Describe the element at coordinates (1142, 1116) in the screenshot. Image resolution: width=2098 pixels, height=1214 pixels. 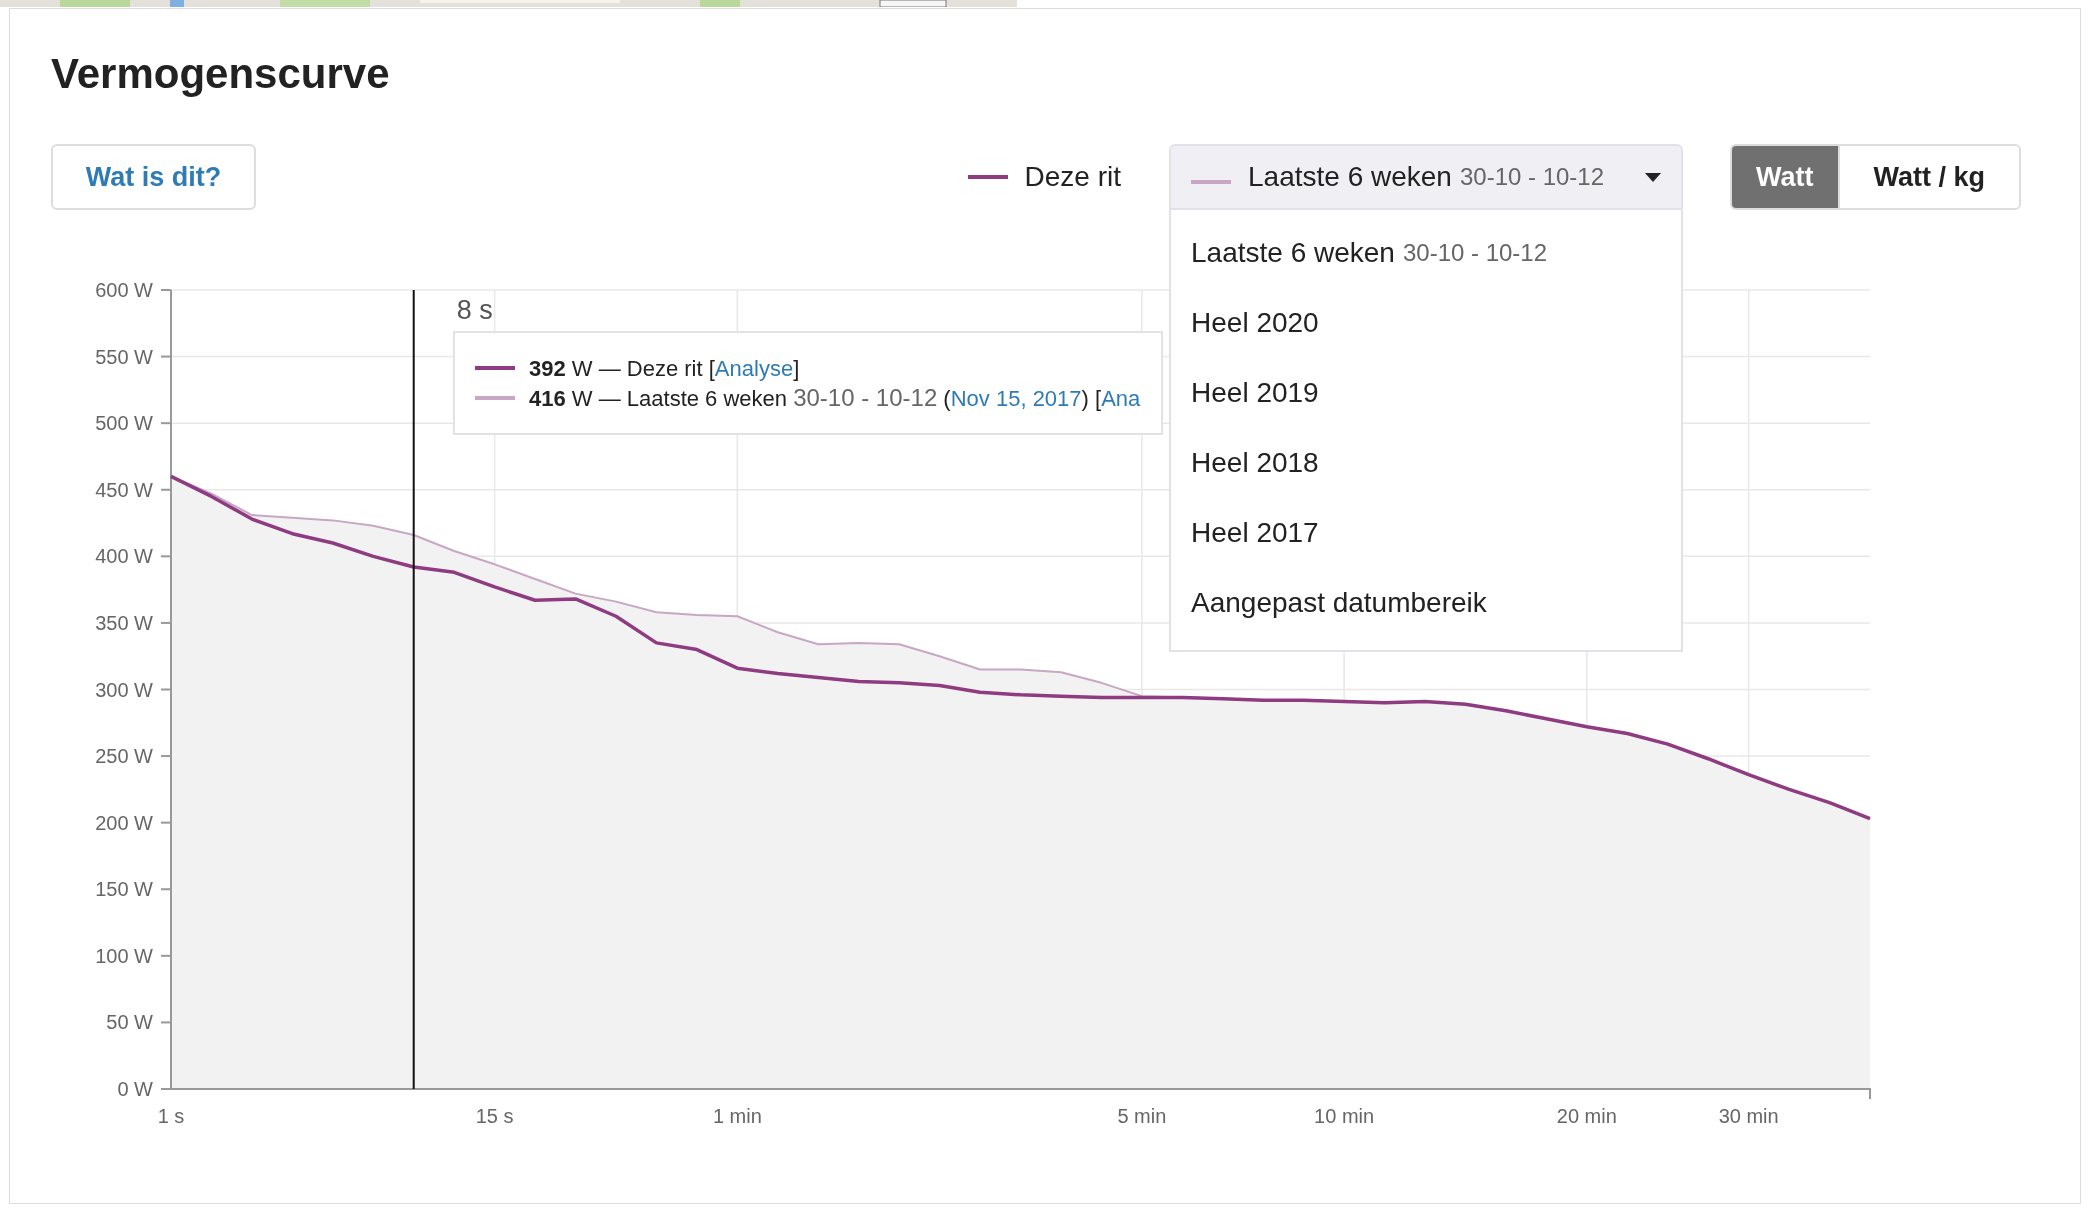
I see `axis-label: 5 min` at that location.